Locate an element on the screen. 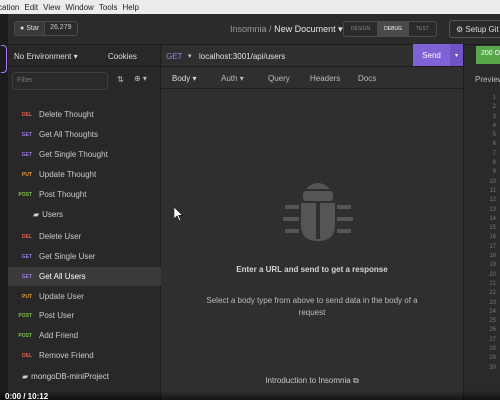 This screenshot has height=400, width=500. send-options-chevron-icon: ▾ is located at coordinates (456, 55).